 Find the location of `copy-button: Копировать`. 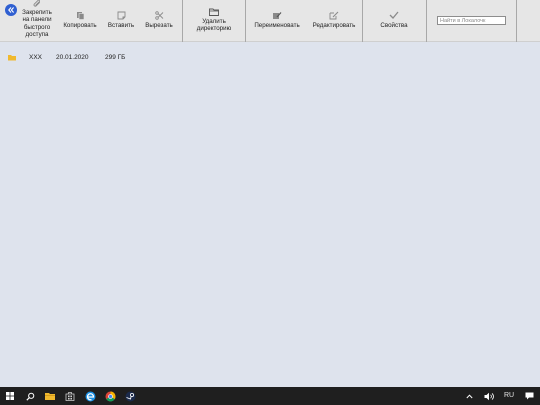

copy-button: Копировать is located at coordinates (80, 21).